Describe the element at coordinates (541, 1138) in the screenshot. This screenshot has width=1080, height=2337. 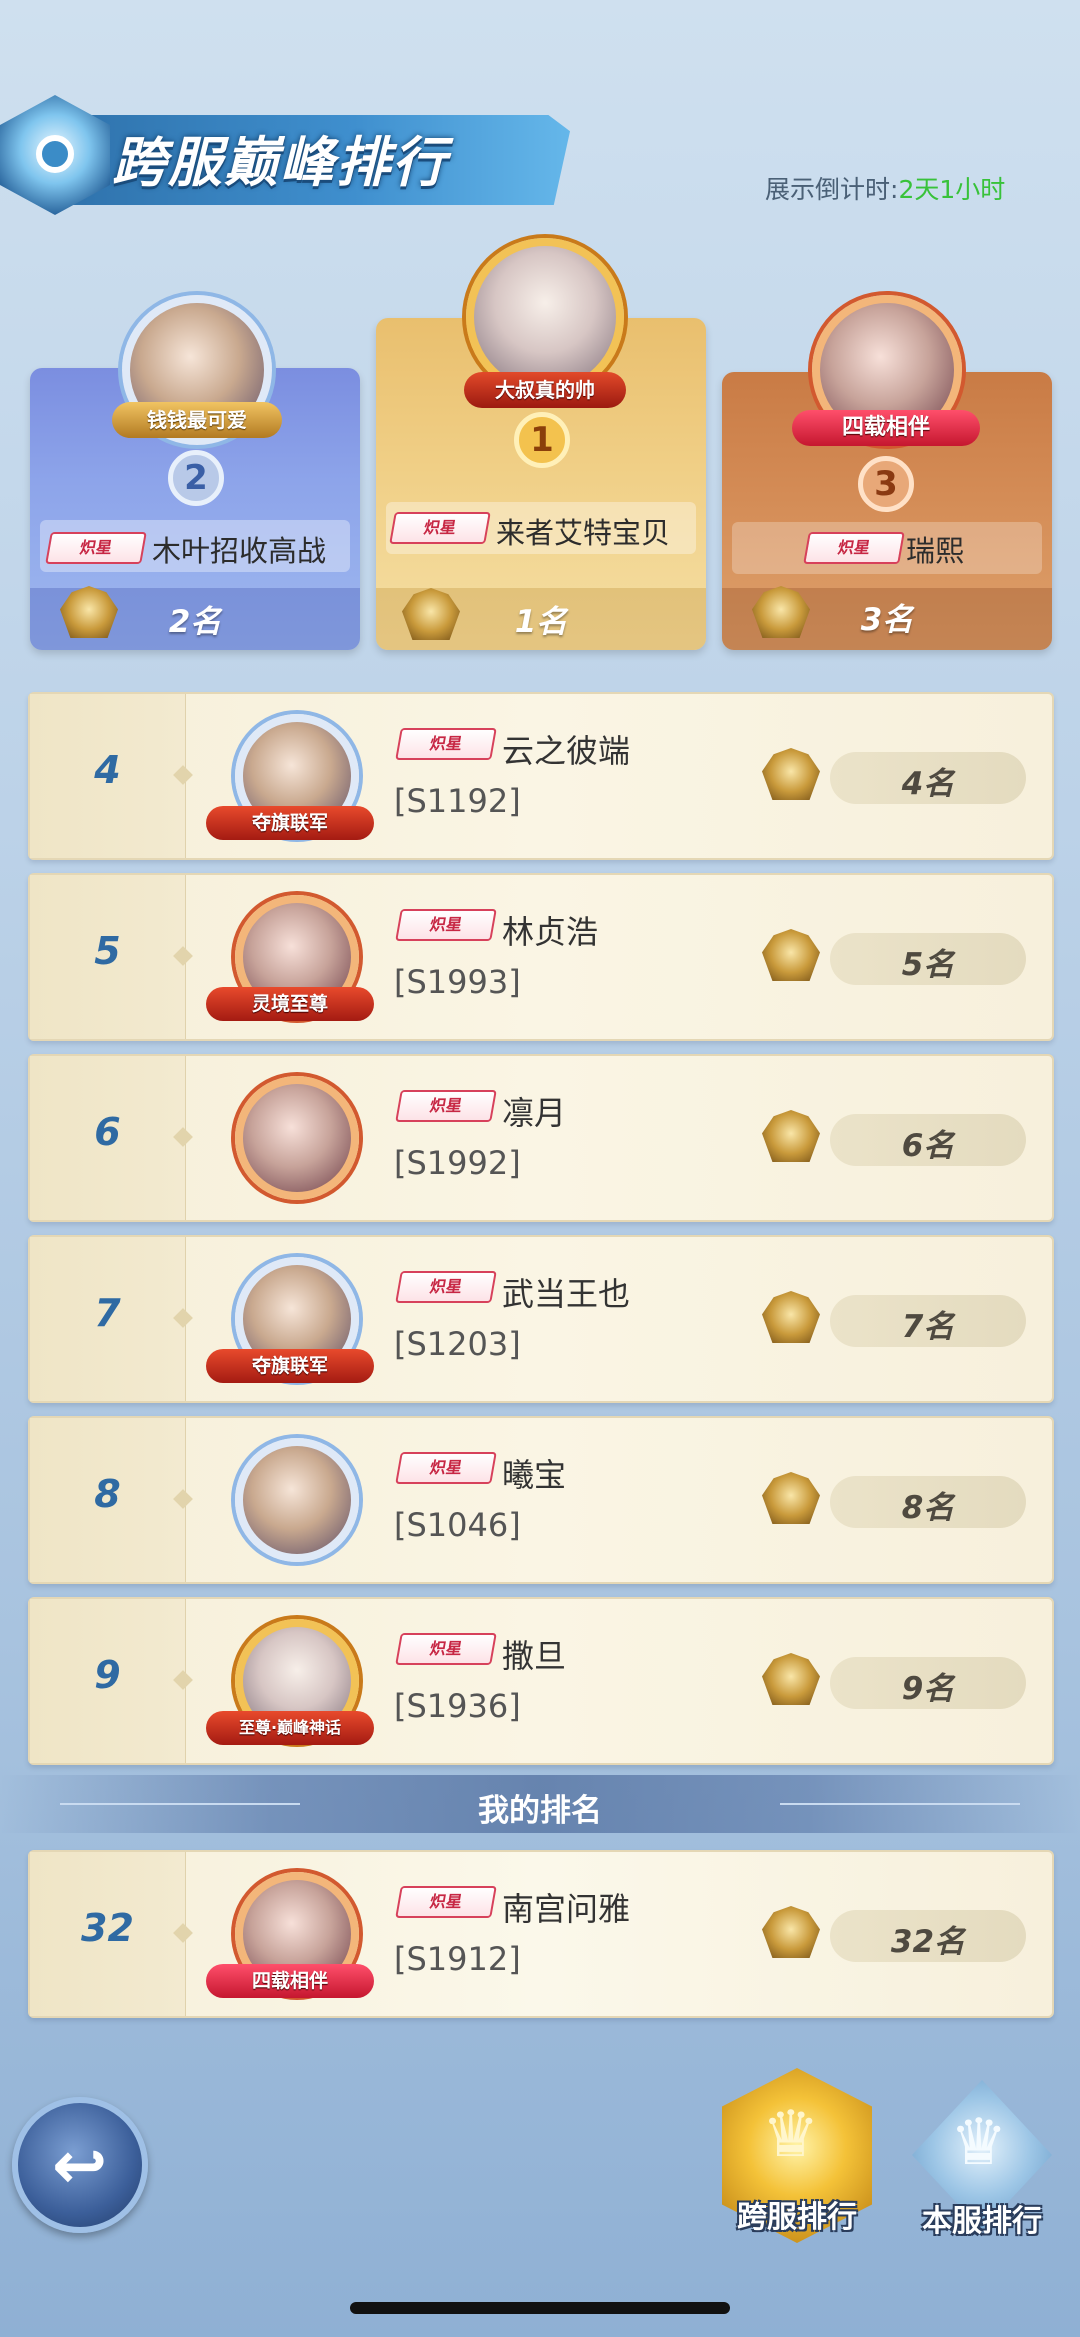
I see `table-row: 6 炽星 凛月 [S1992] 6名` at that location.